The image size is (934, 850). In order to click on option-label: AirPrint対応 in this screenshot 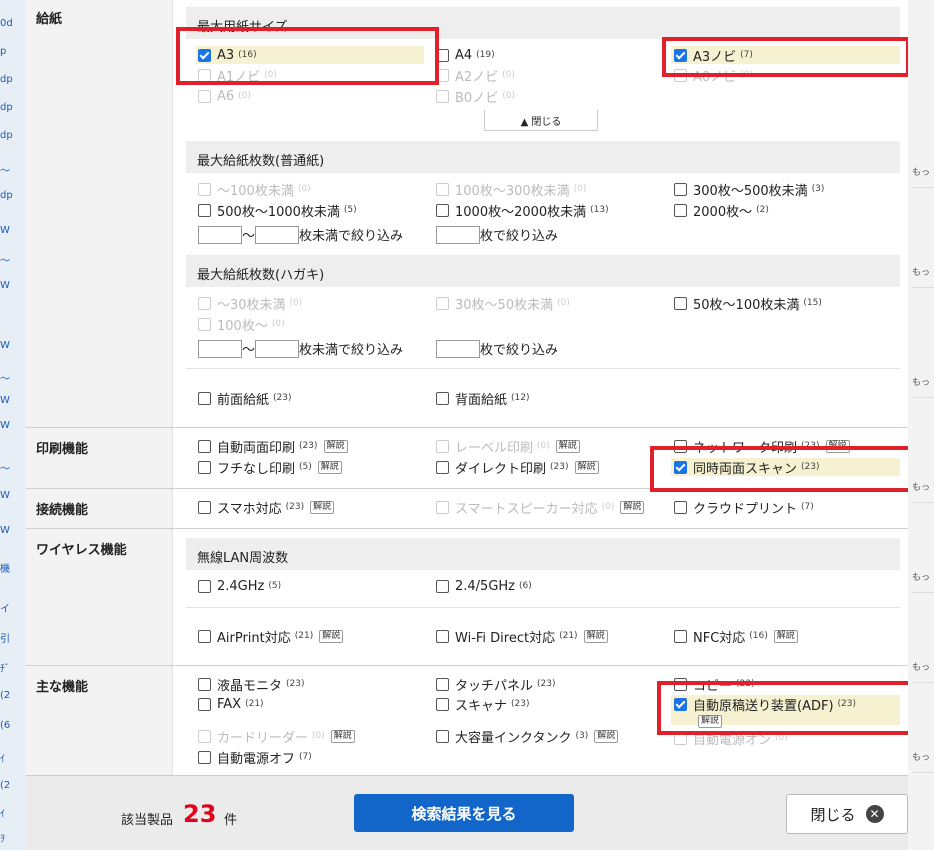, I will do `click(254, 638)`.